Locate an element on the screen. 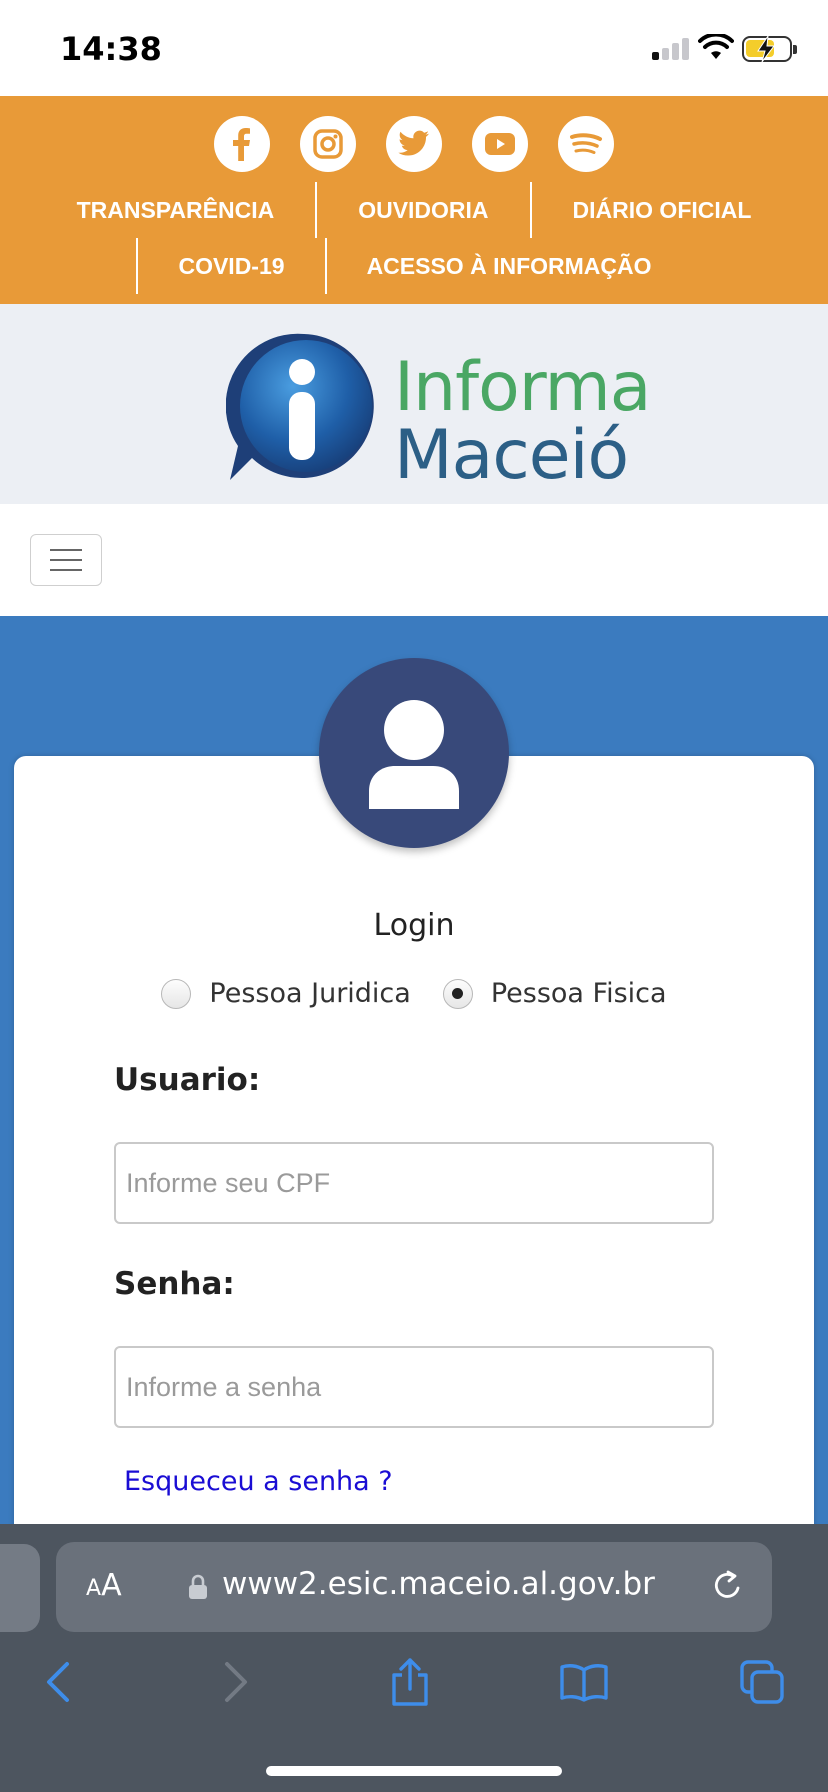  cpf-input is located at coordinates (414, 1183).